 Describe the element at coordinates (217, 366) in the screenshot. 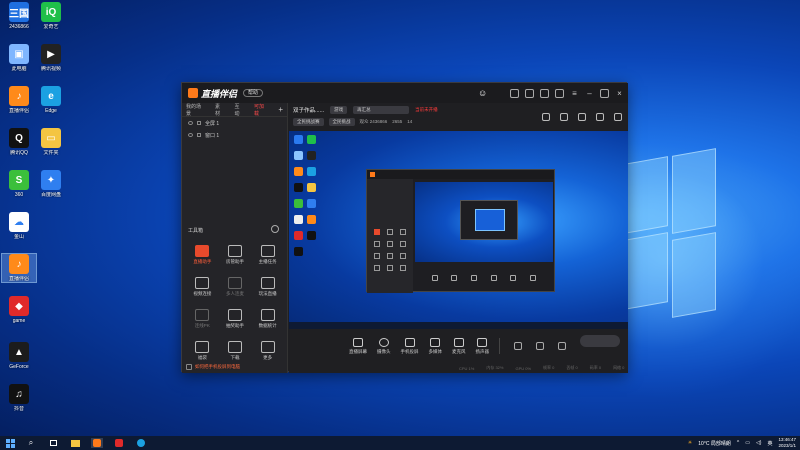

I see `footer-label: 如何把手机投屏到电脑` at that location.